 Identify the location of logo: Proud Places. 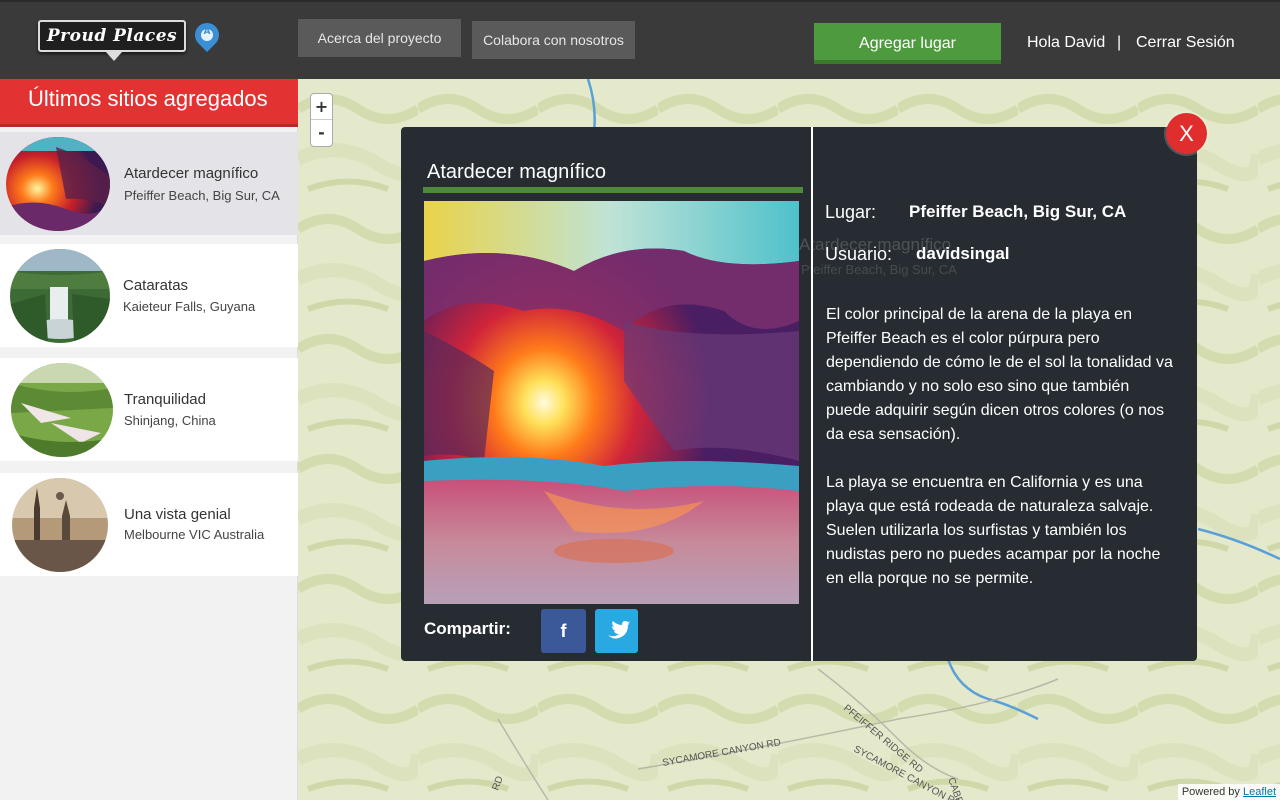
(112, 40).